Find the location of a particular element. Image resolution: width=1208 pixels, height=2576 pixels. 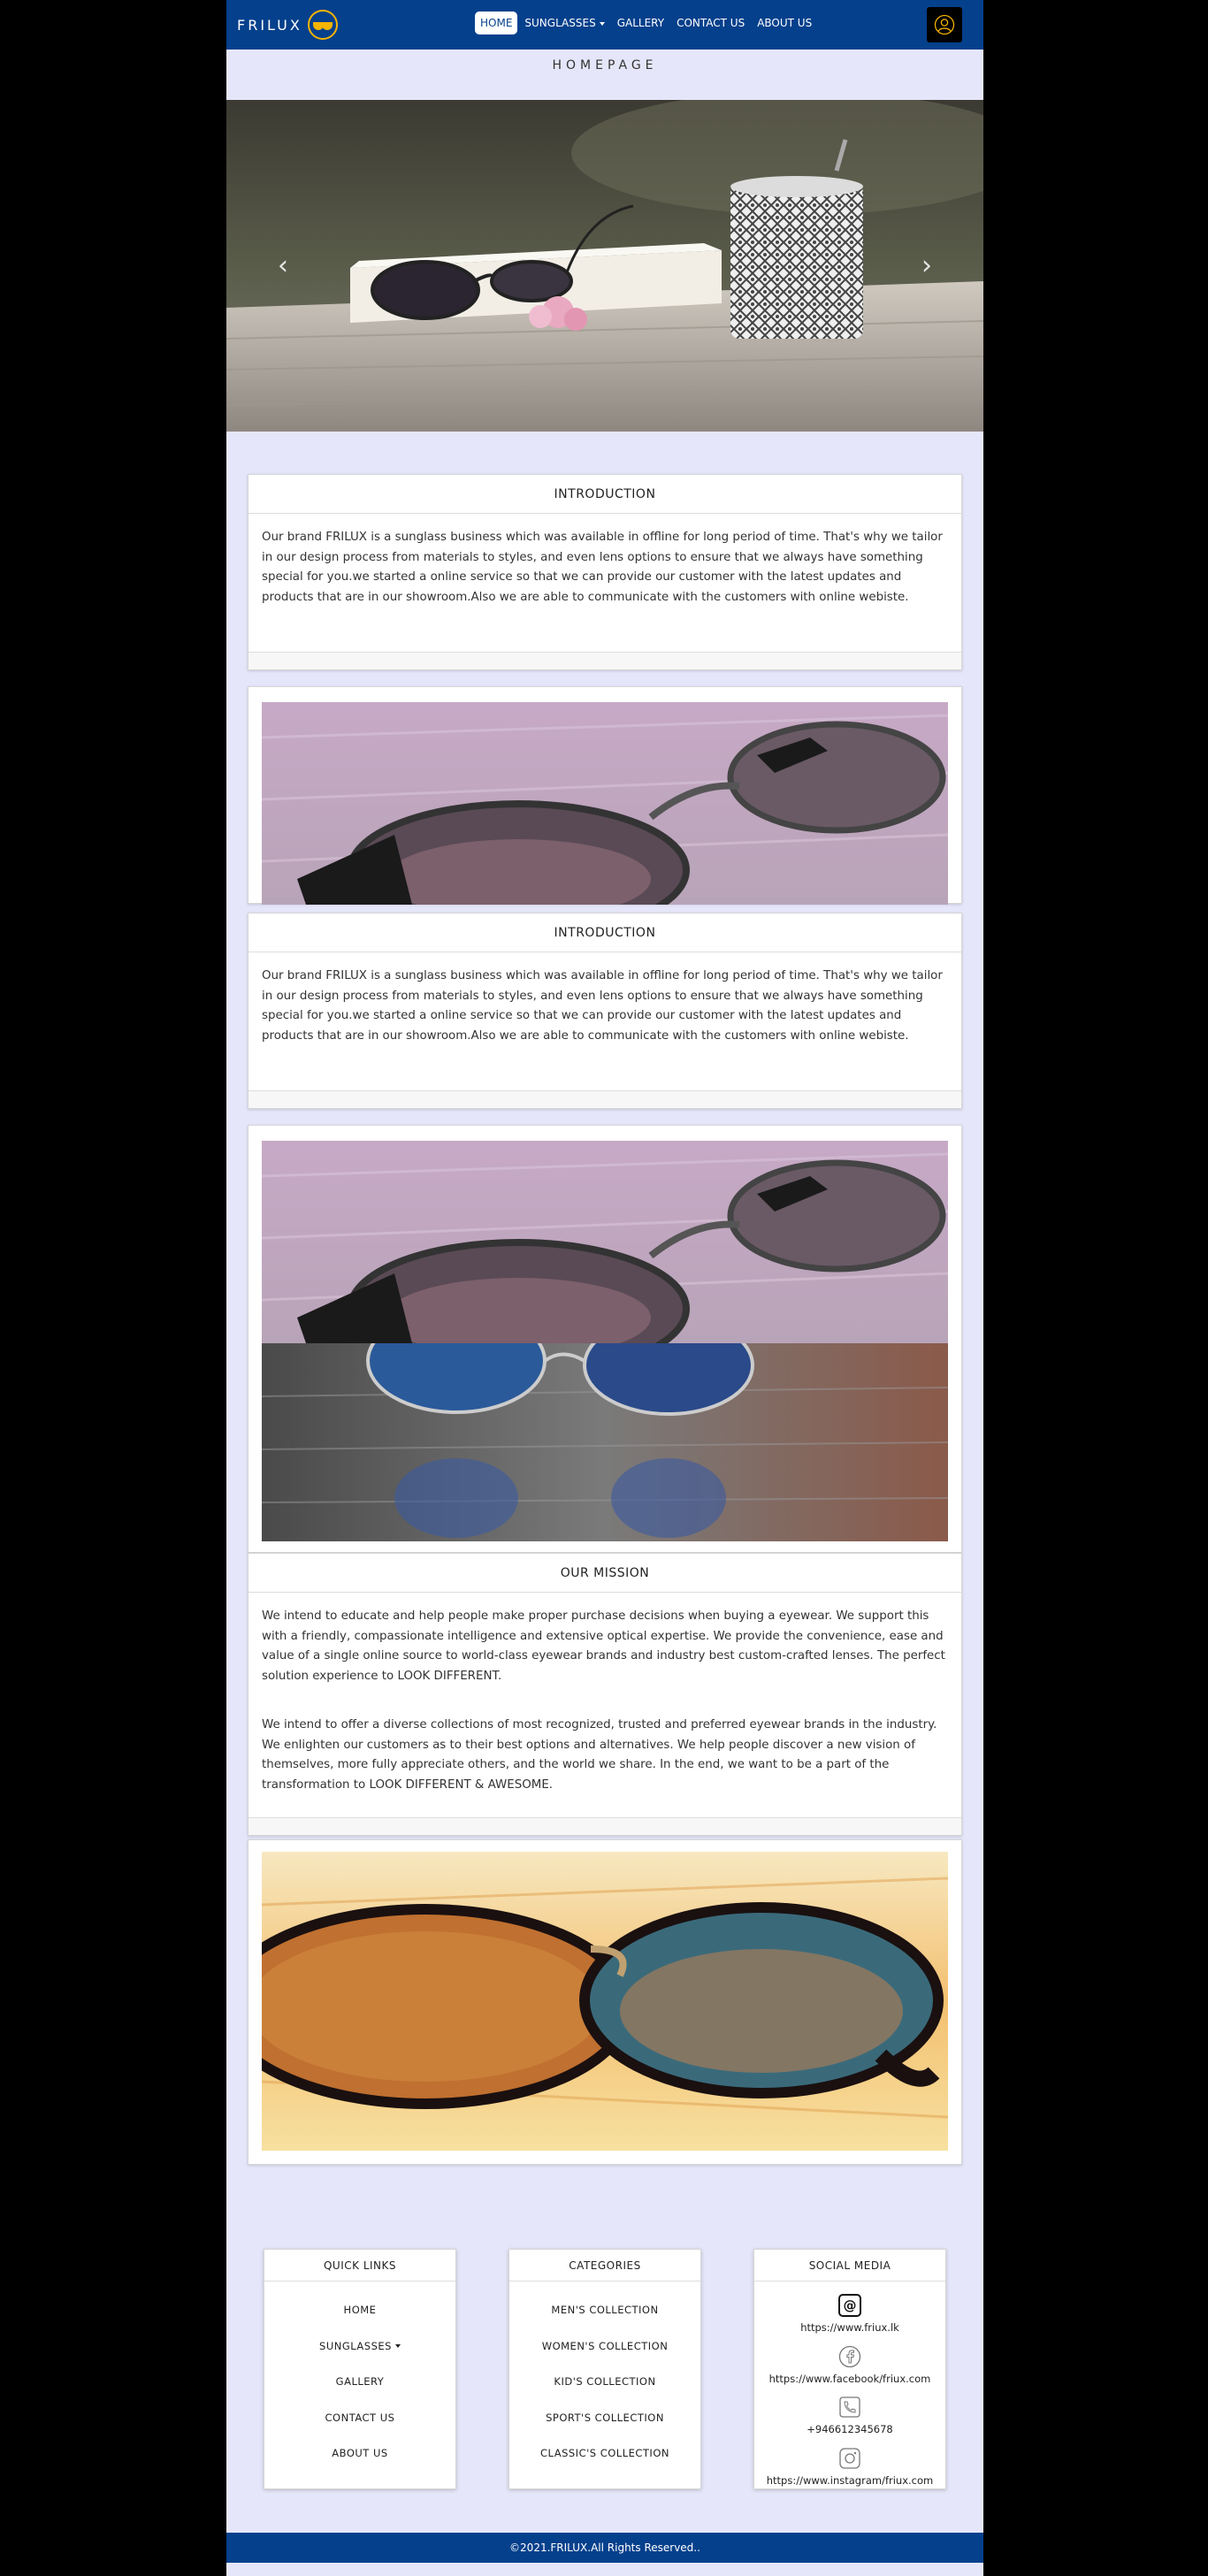

brand: FRILUX is located at coordinates (288, 25).